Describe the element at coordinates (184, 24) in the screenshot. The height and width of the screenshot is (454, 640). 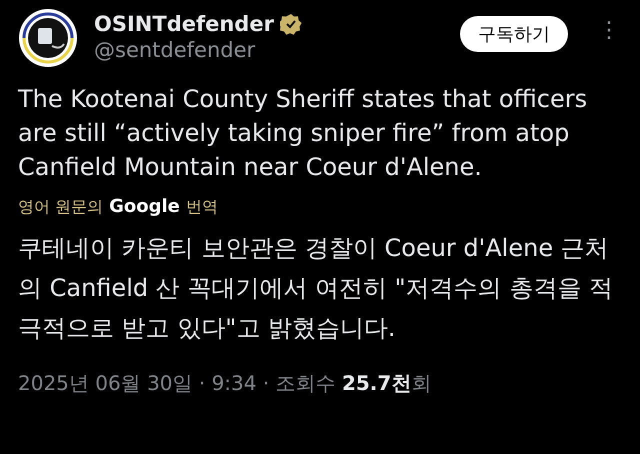
I see `author-name: OSINTdefender` at that location.